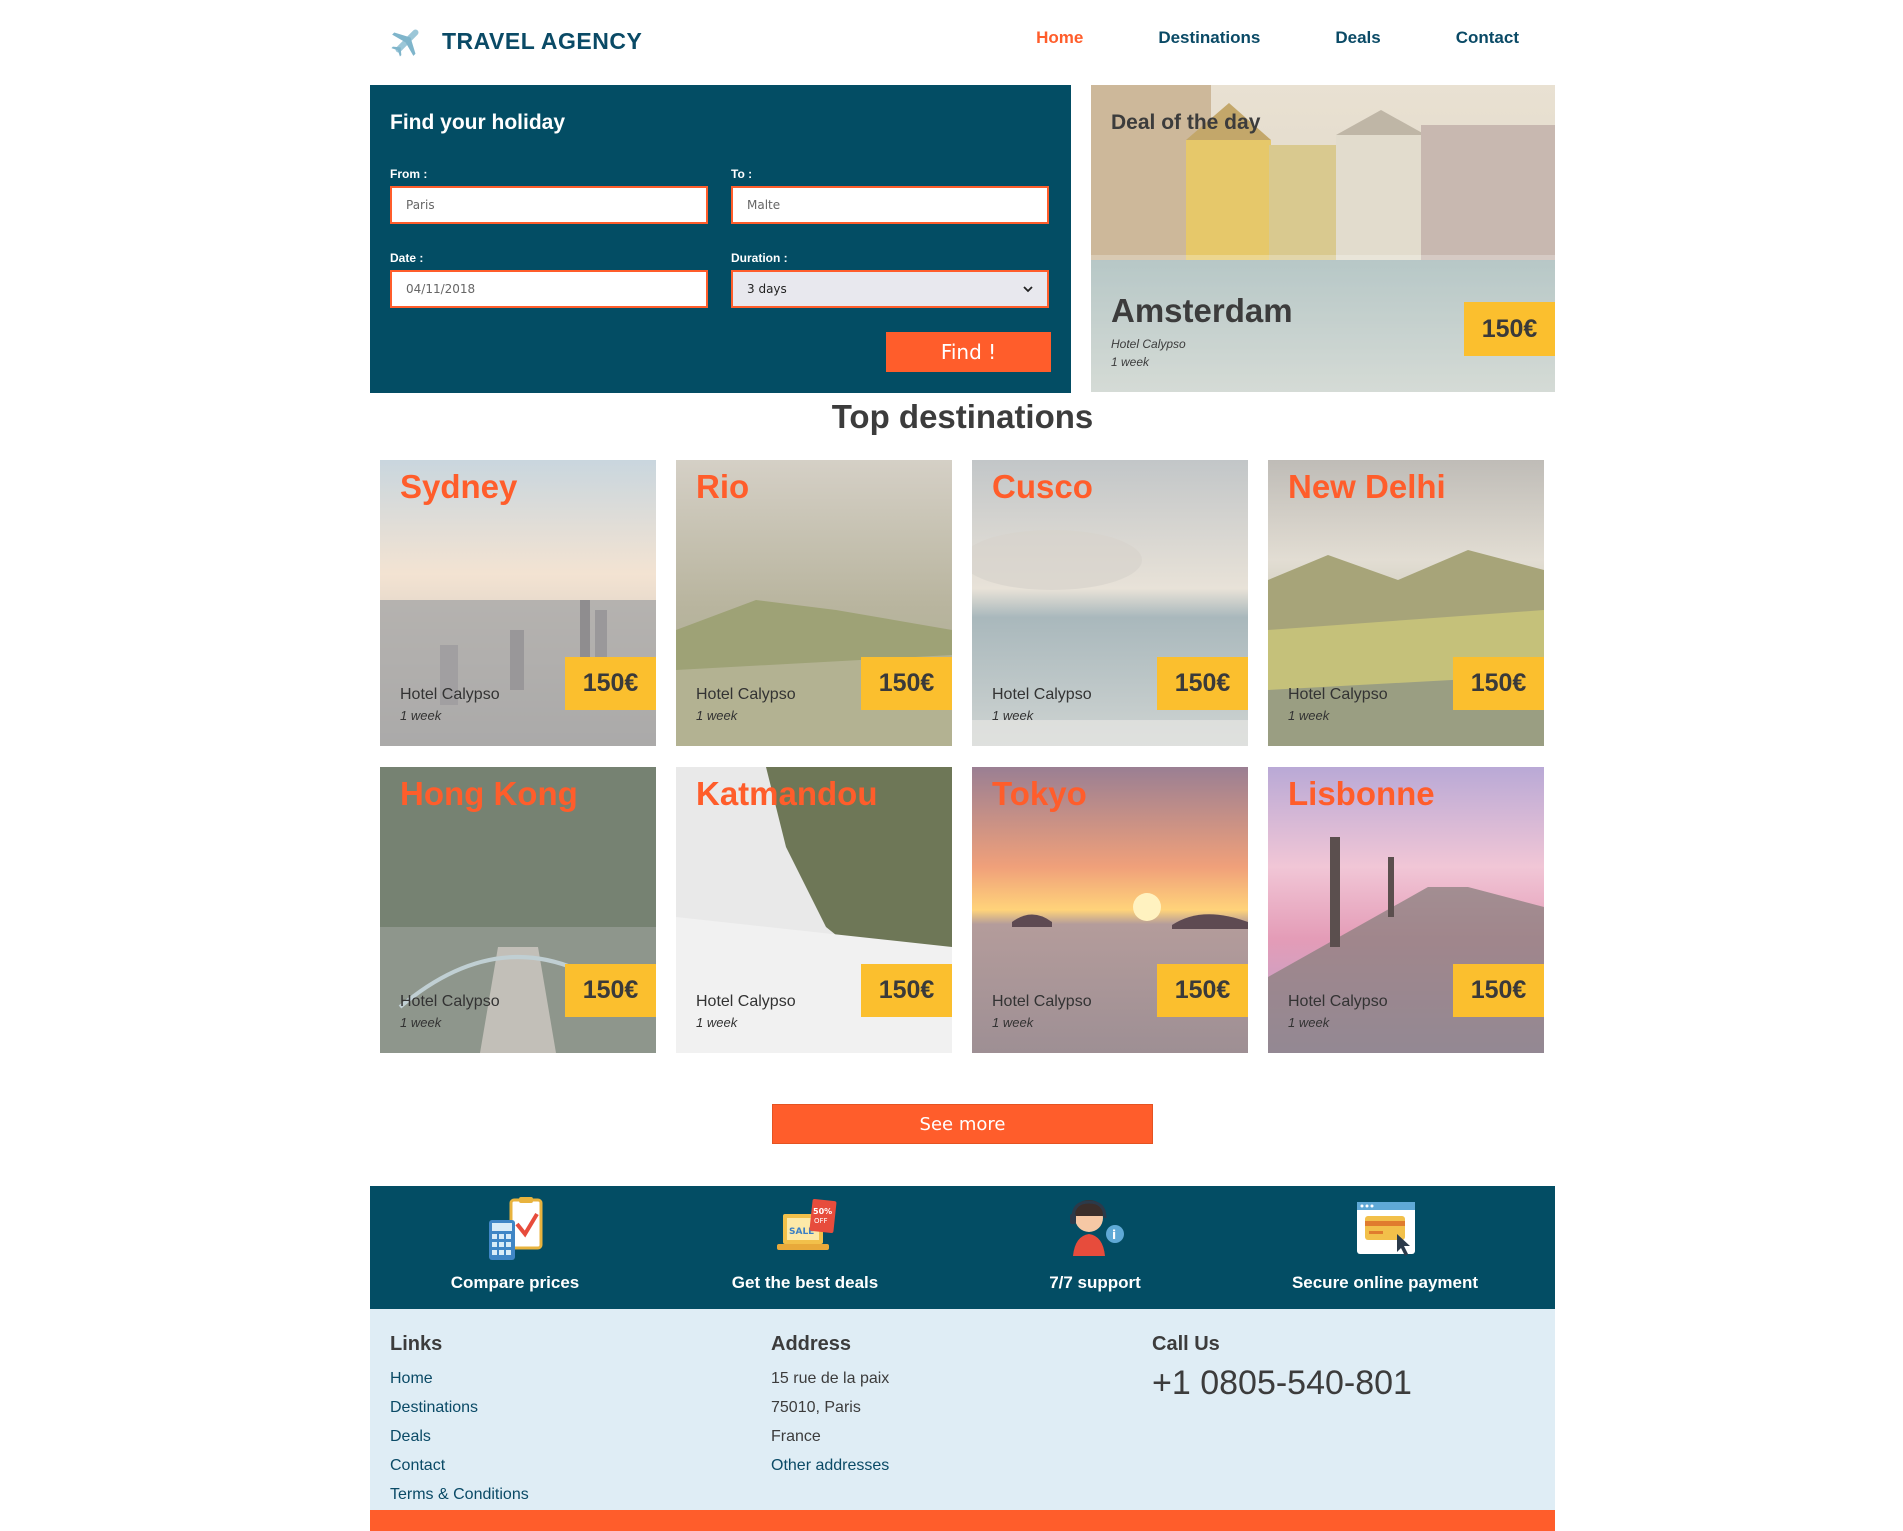 The image size is (1903, 1531). I want to click on chevron-down-icon, so click(1028, 289).